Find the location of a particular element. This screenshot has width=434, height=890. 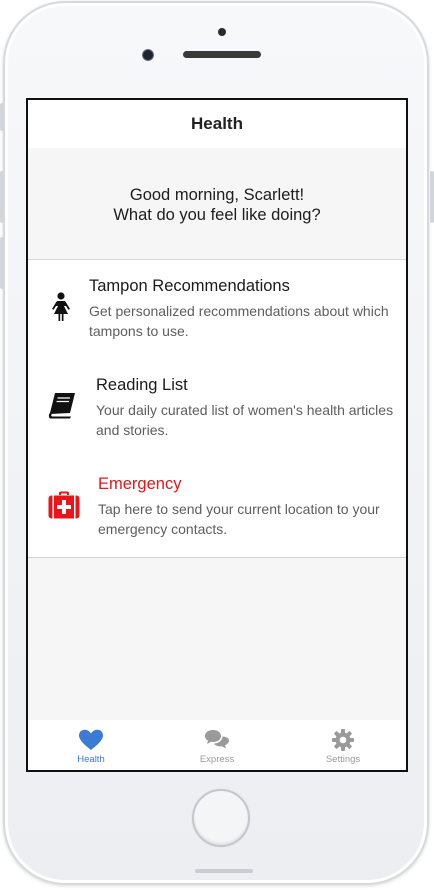

power-button is located at coordinates (432, 197).